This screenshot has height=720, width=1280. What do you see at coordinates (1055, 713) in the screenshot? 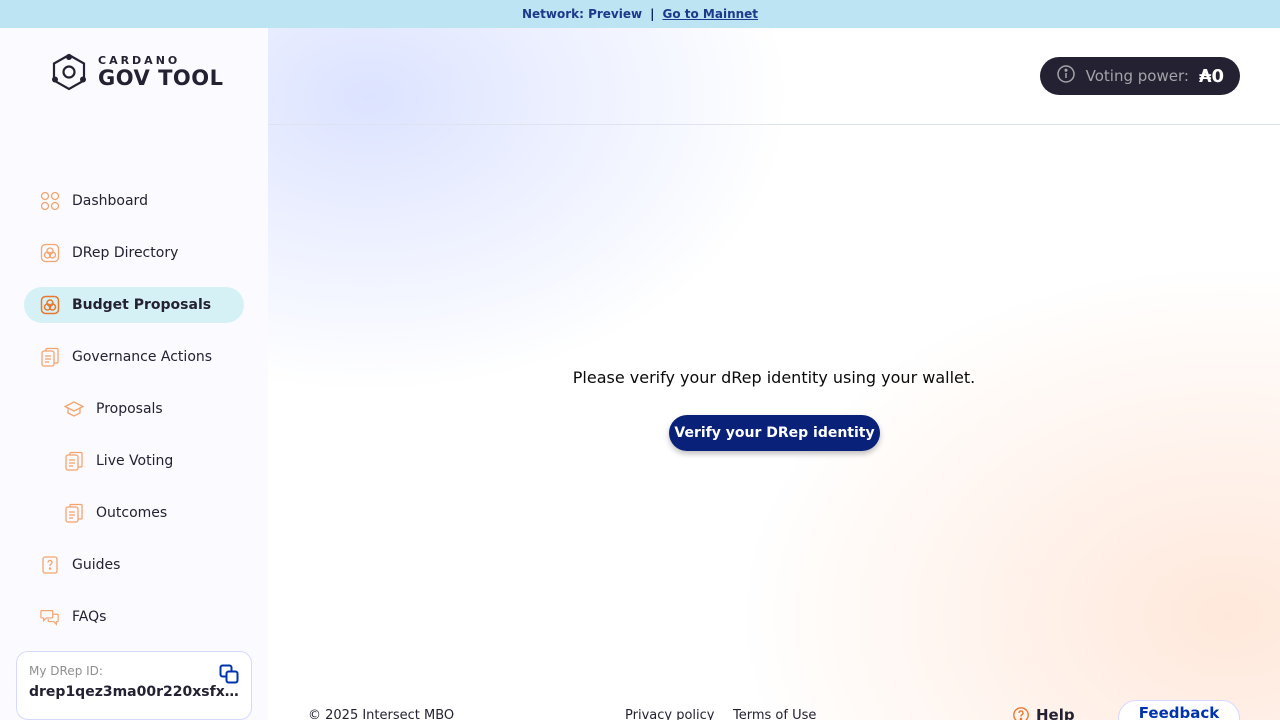
I see `help-label: Help` at bounding box center [1055, 713].